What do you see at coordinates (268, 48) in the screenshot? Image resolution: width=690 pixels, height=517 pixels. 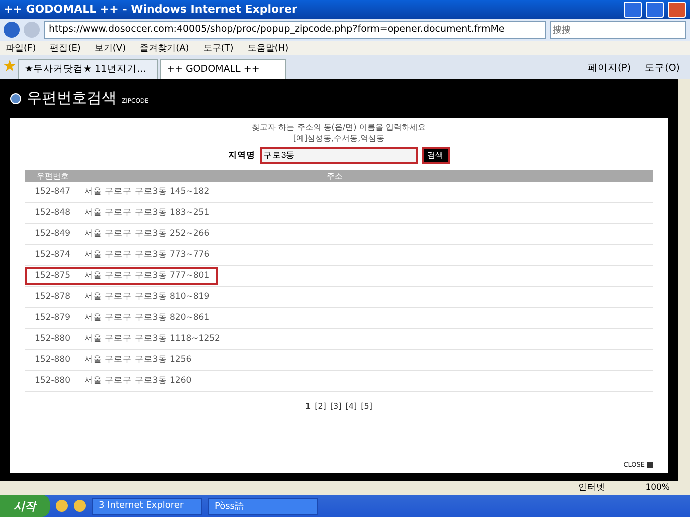 I see `menu-item: 도움말(H)` at bounding box center [268, 48].